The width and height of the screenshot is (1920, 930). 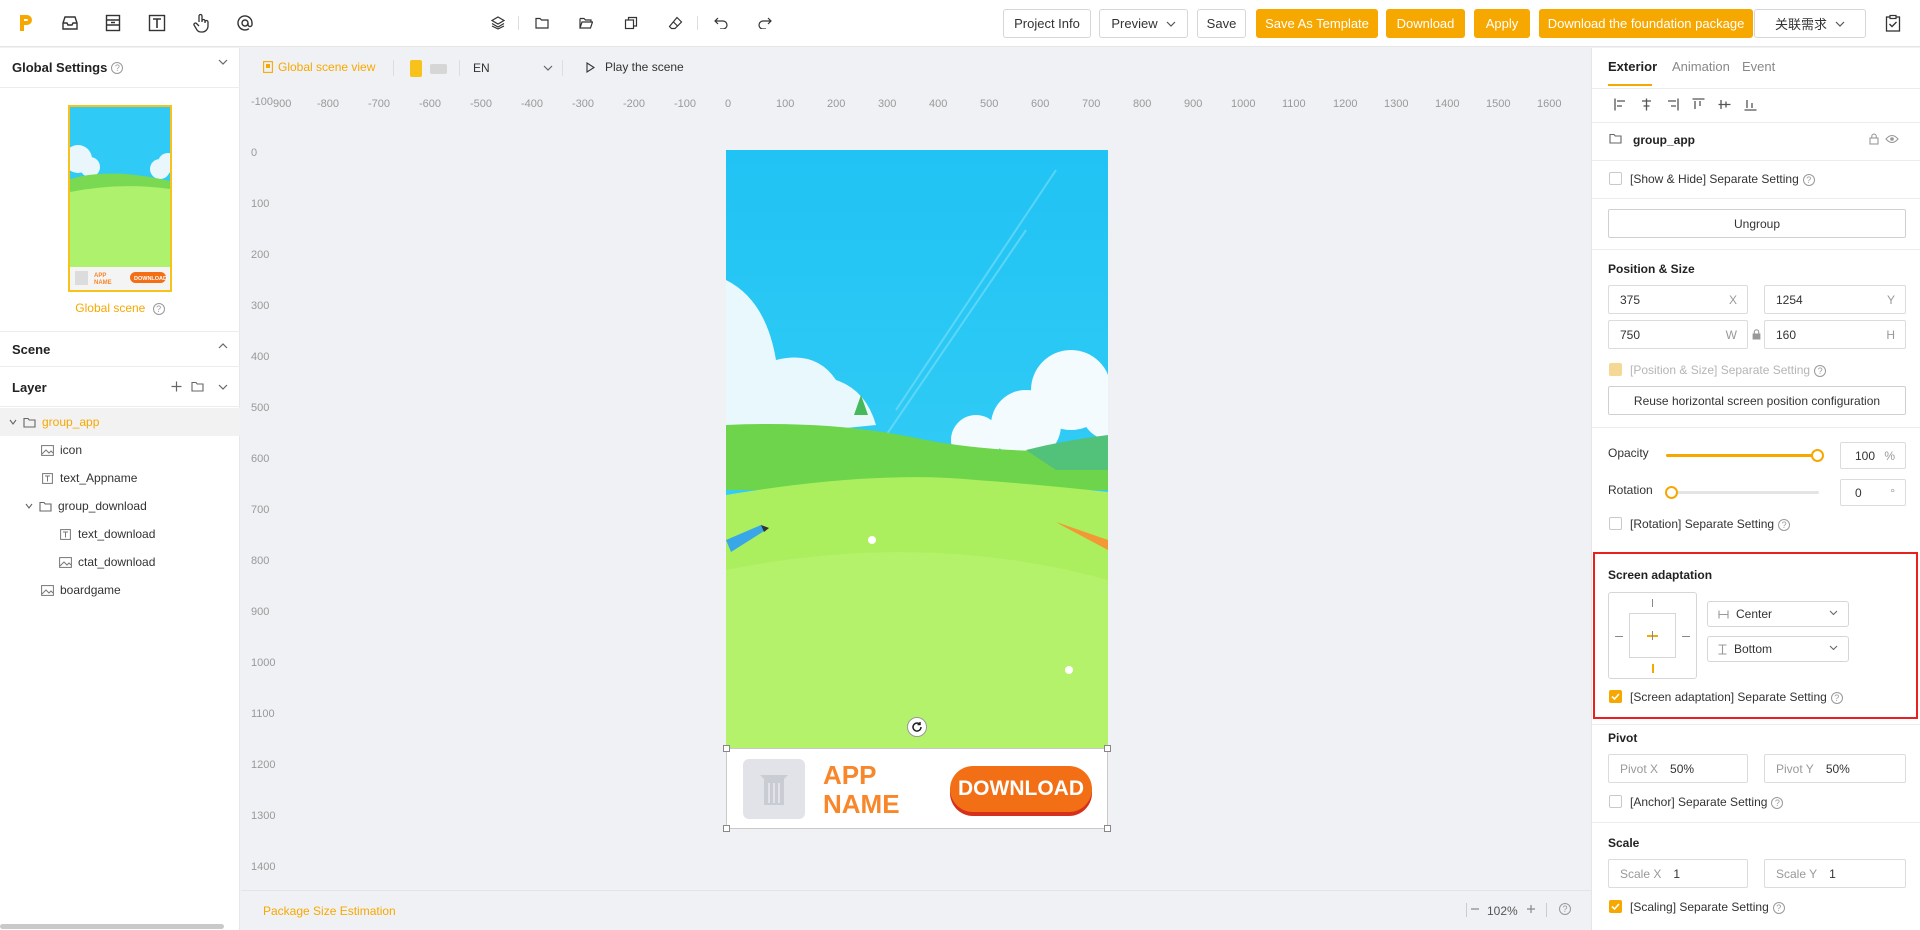 What do you see at coordinates (1221, 23) in the screenshot?
I see `save-button: Save` at bounding box center [1221, 23].